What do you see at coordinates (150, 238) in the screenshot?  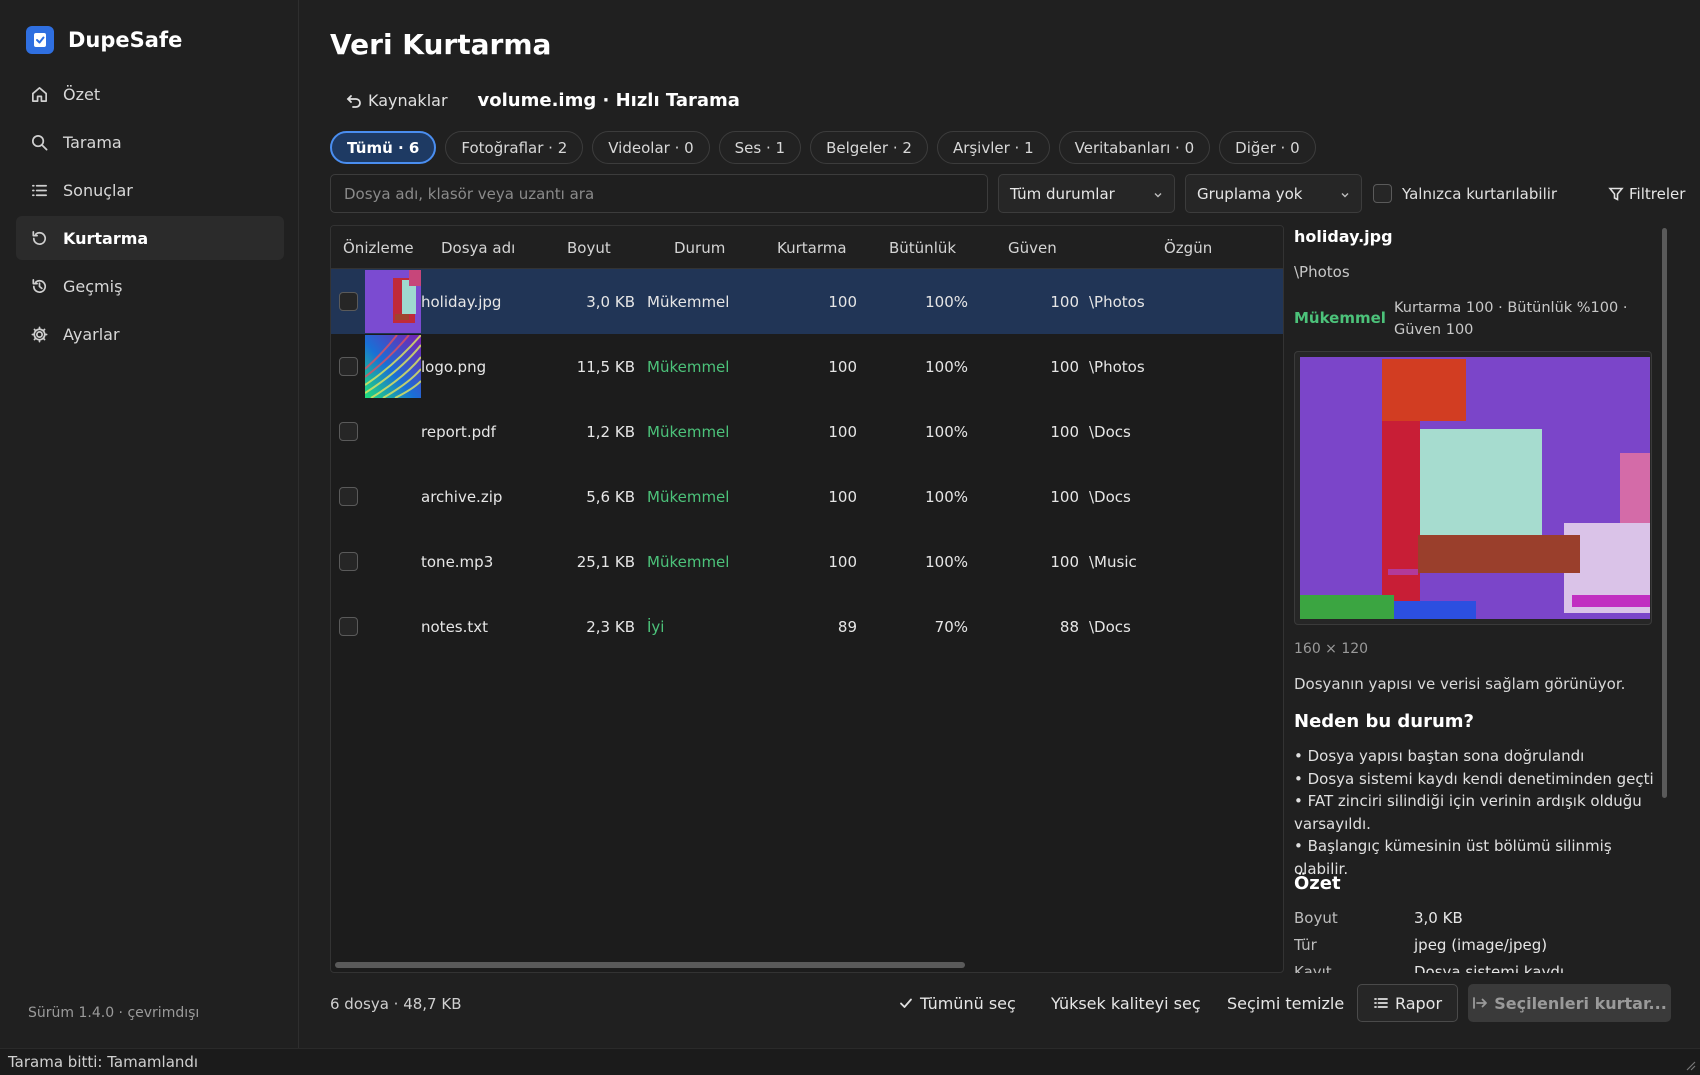 I see `sidebar-item-kurtarma: Kurtarma` at bounding box center [150, 238].